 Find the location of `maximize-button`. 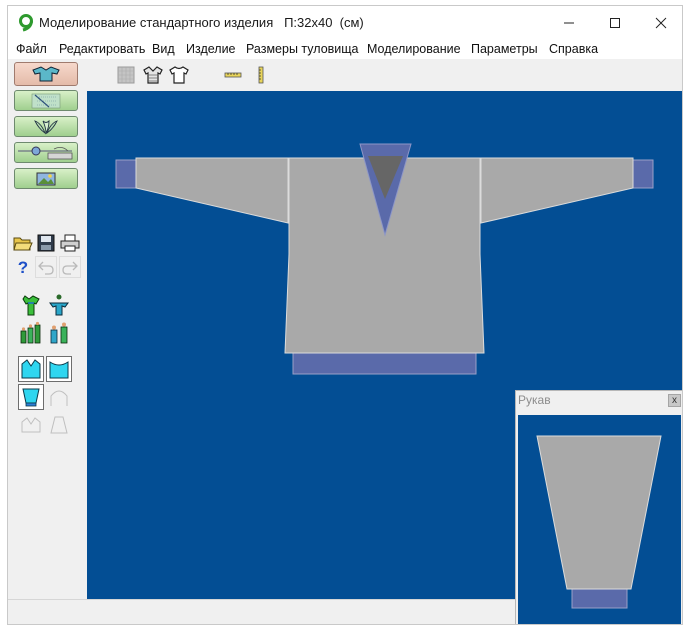

maximize-button is located at coordinates (615, 22).